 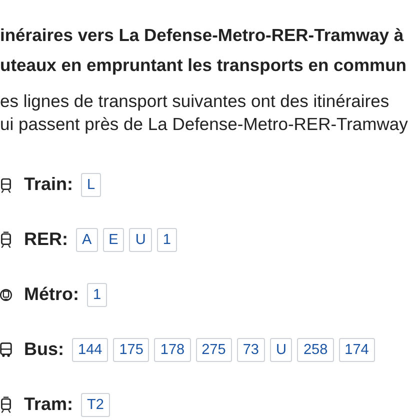 What do you see at coordinates (195, 101) in the screenshot?
I see `intro-text: es lignes de transport suivantes ont des itinéraires` at bounding box center [195, 101].